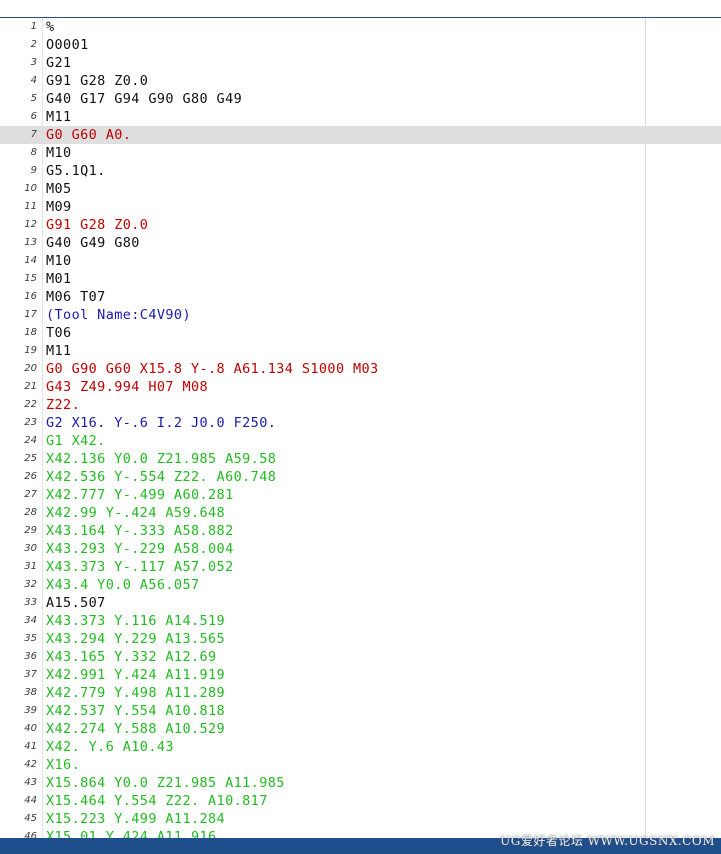  What do you see at coordinates (59, 333) in the screenshot?
I see `code-text: T06` at bounding box center [59, 333].